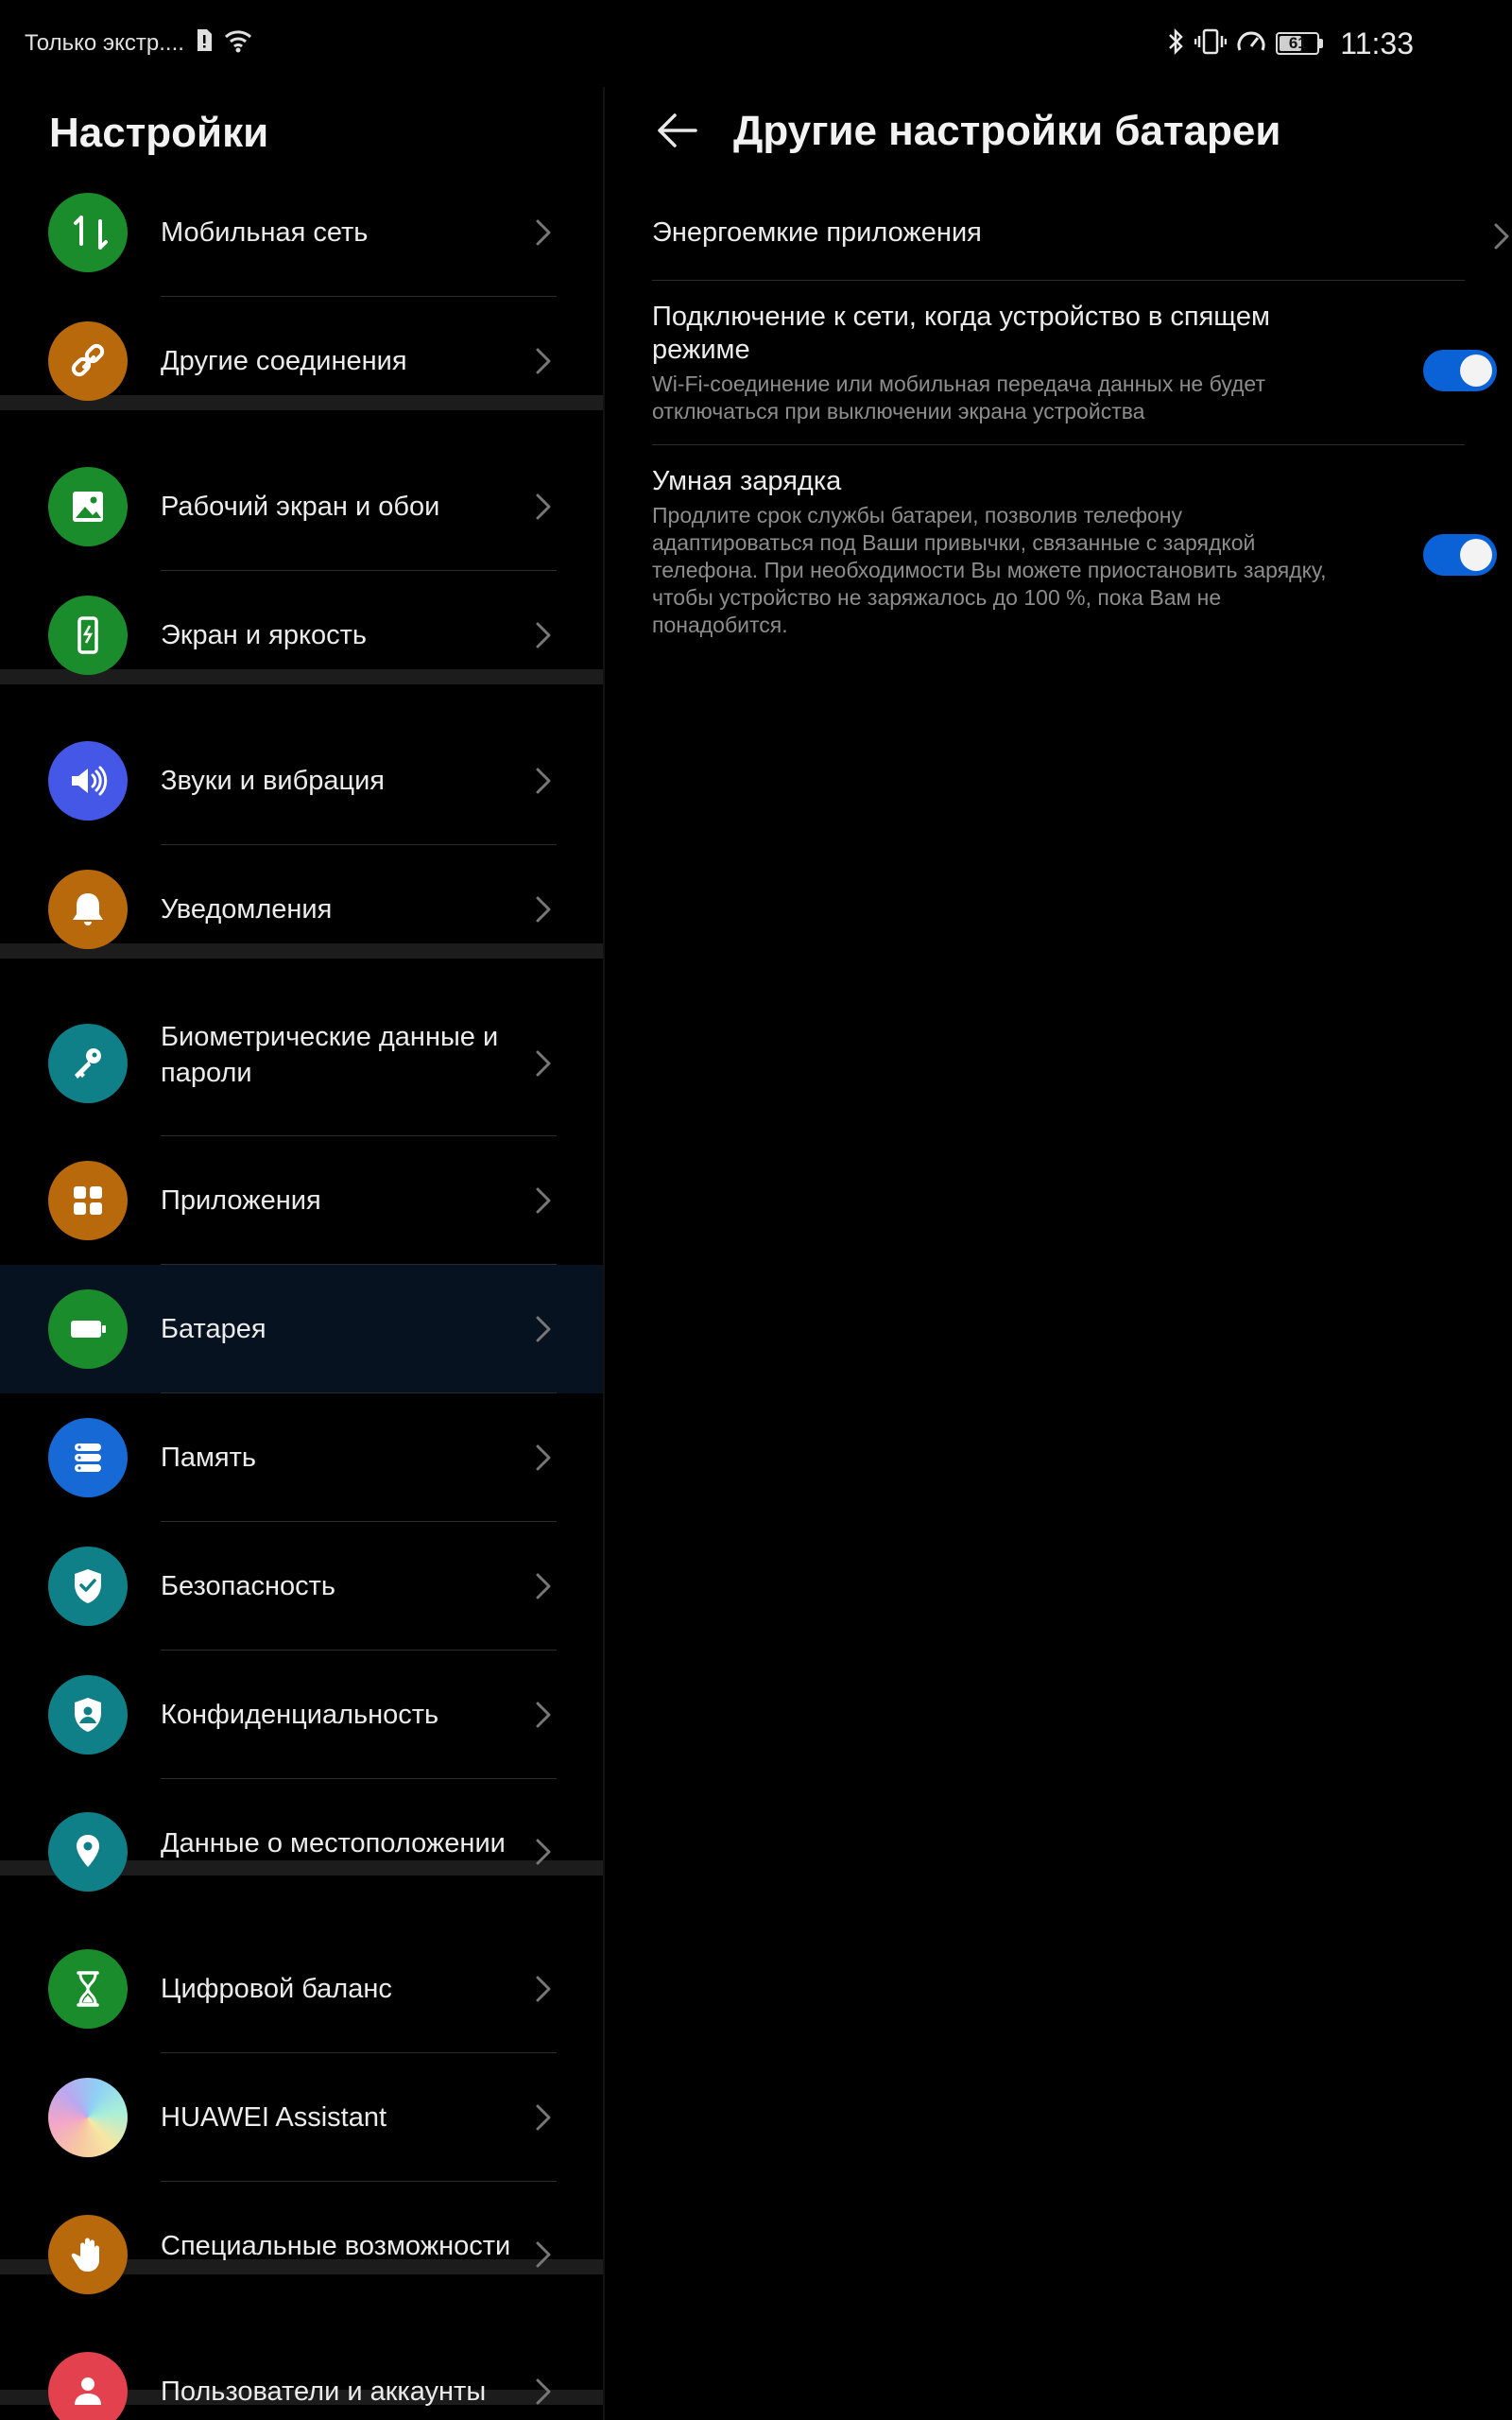  I want to click on battery-icon: 61, so click(1298, 43).